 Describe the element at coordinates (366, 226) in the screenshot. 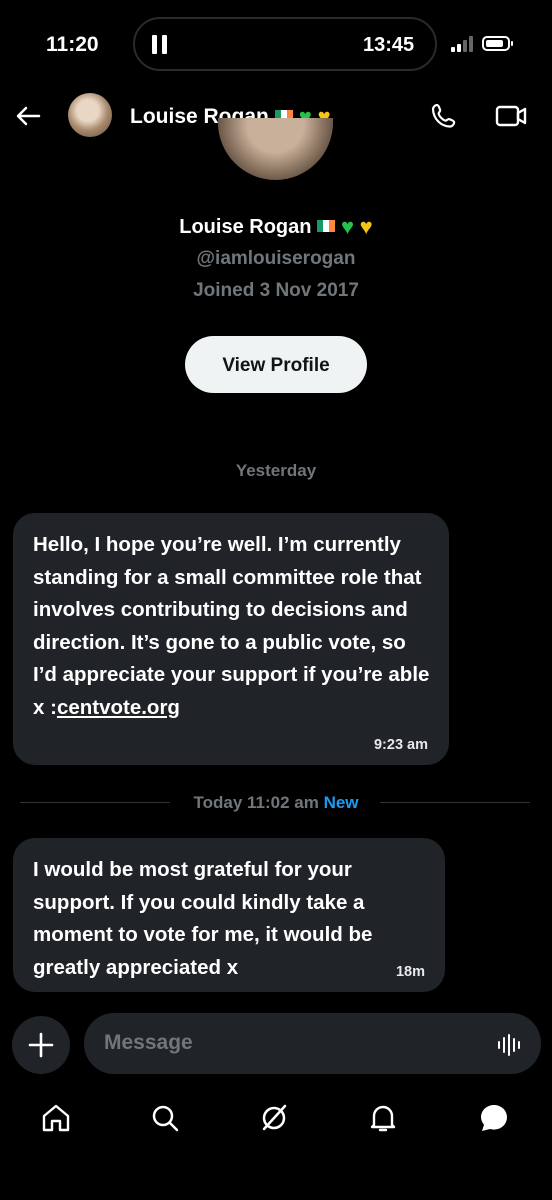

I see `yellow-heart-icon: ♥` at that location.